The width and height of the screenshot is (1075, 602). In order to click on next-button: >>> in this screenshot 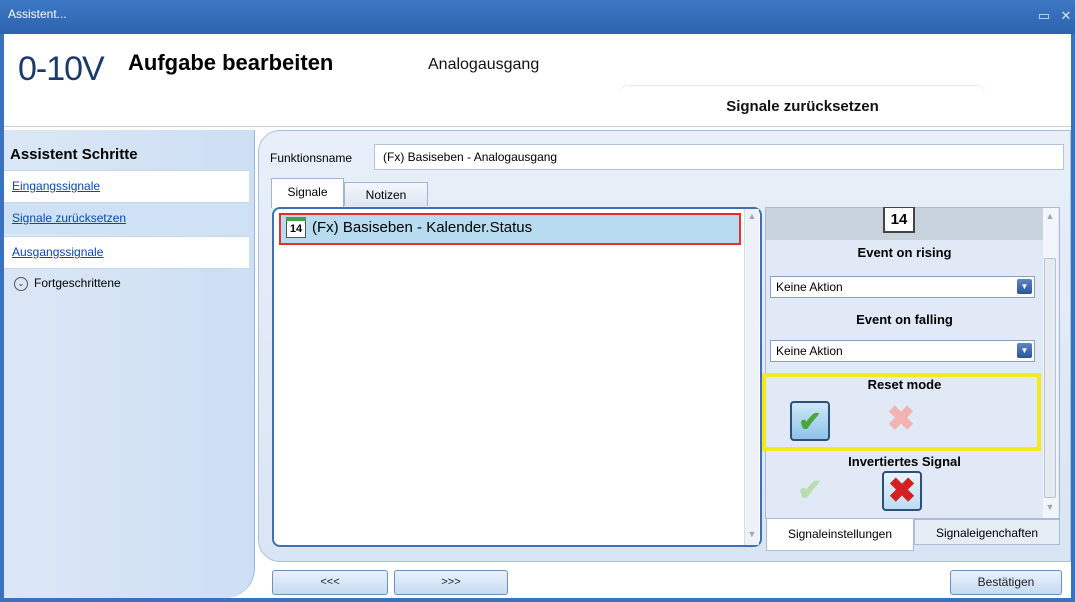, I will do `click(451, 582)`.